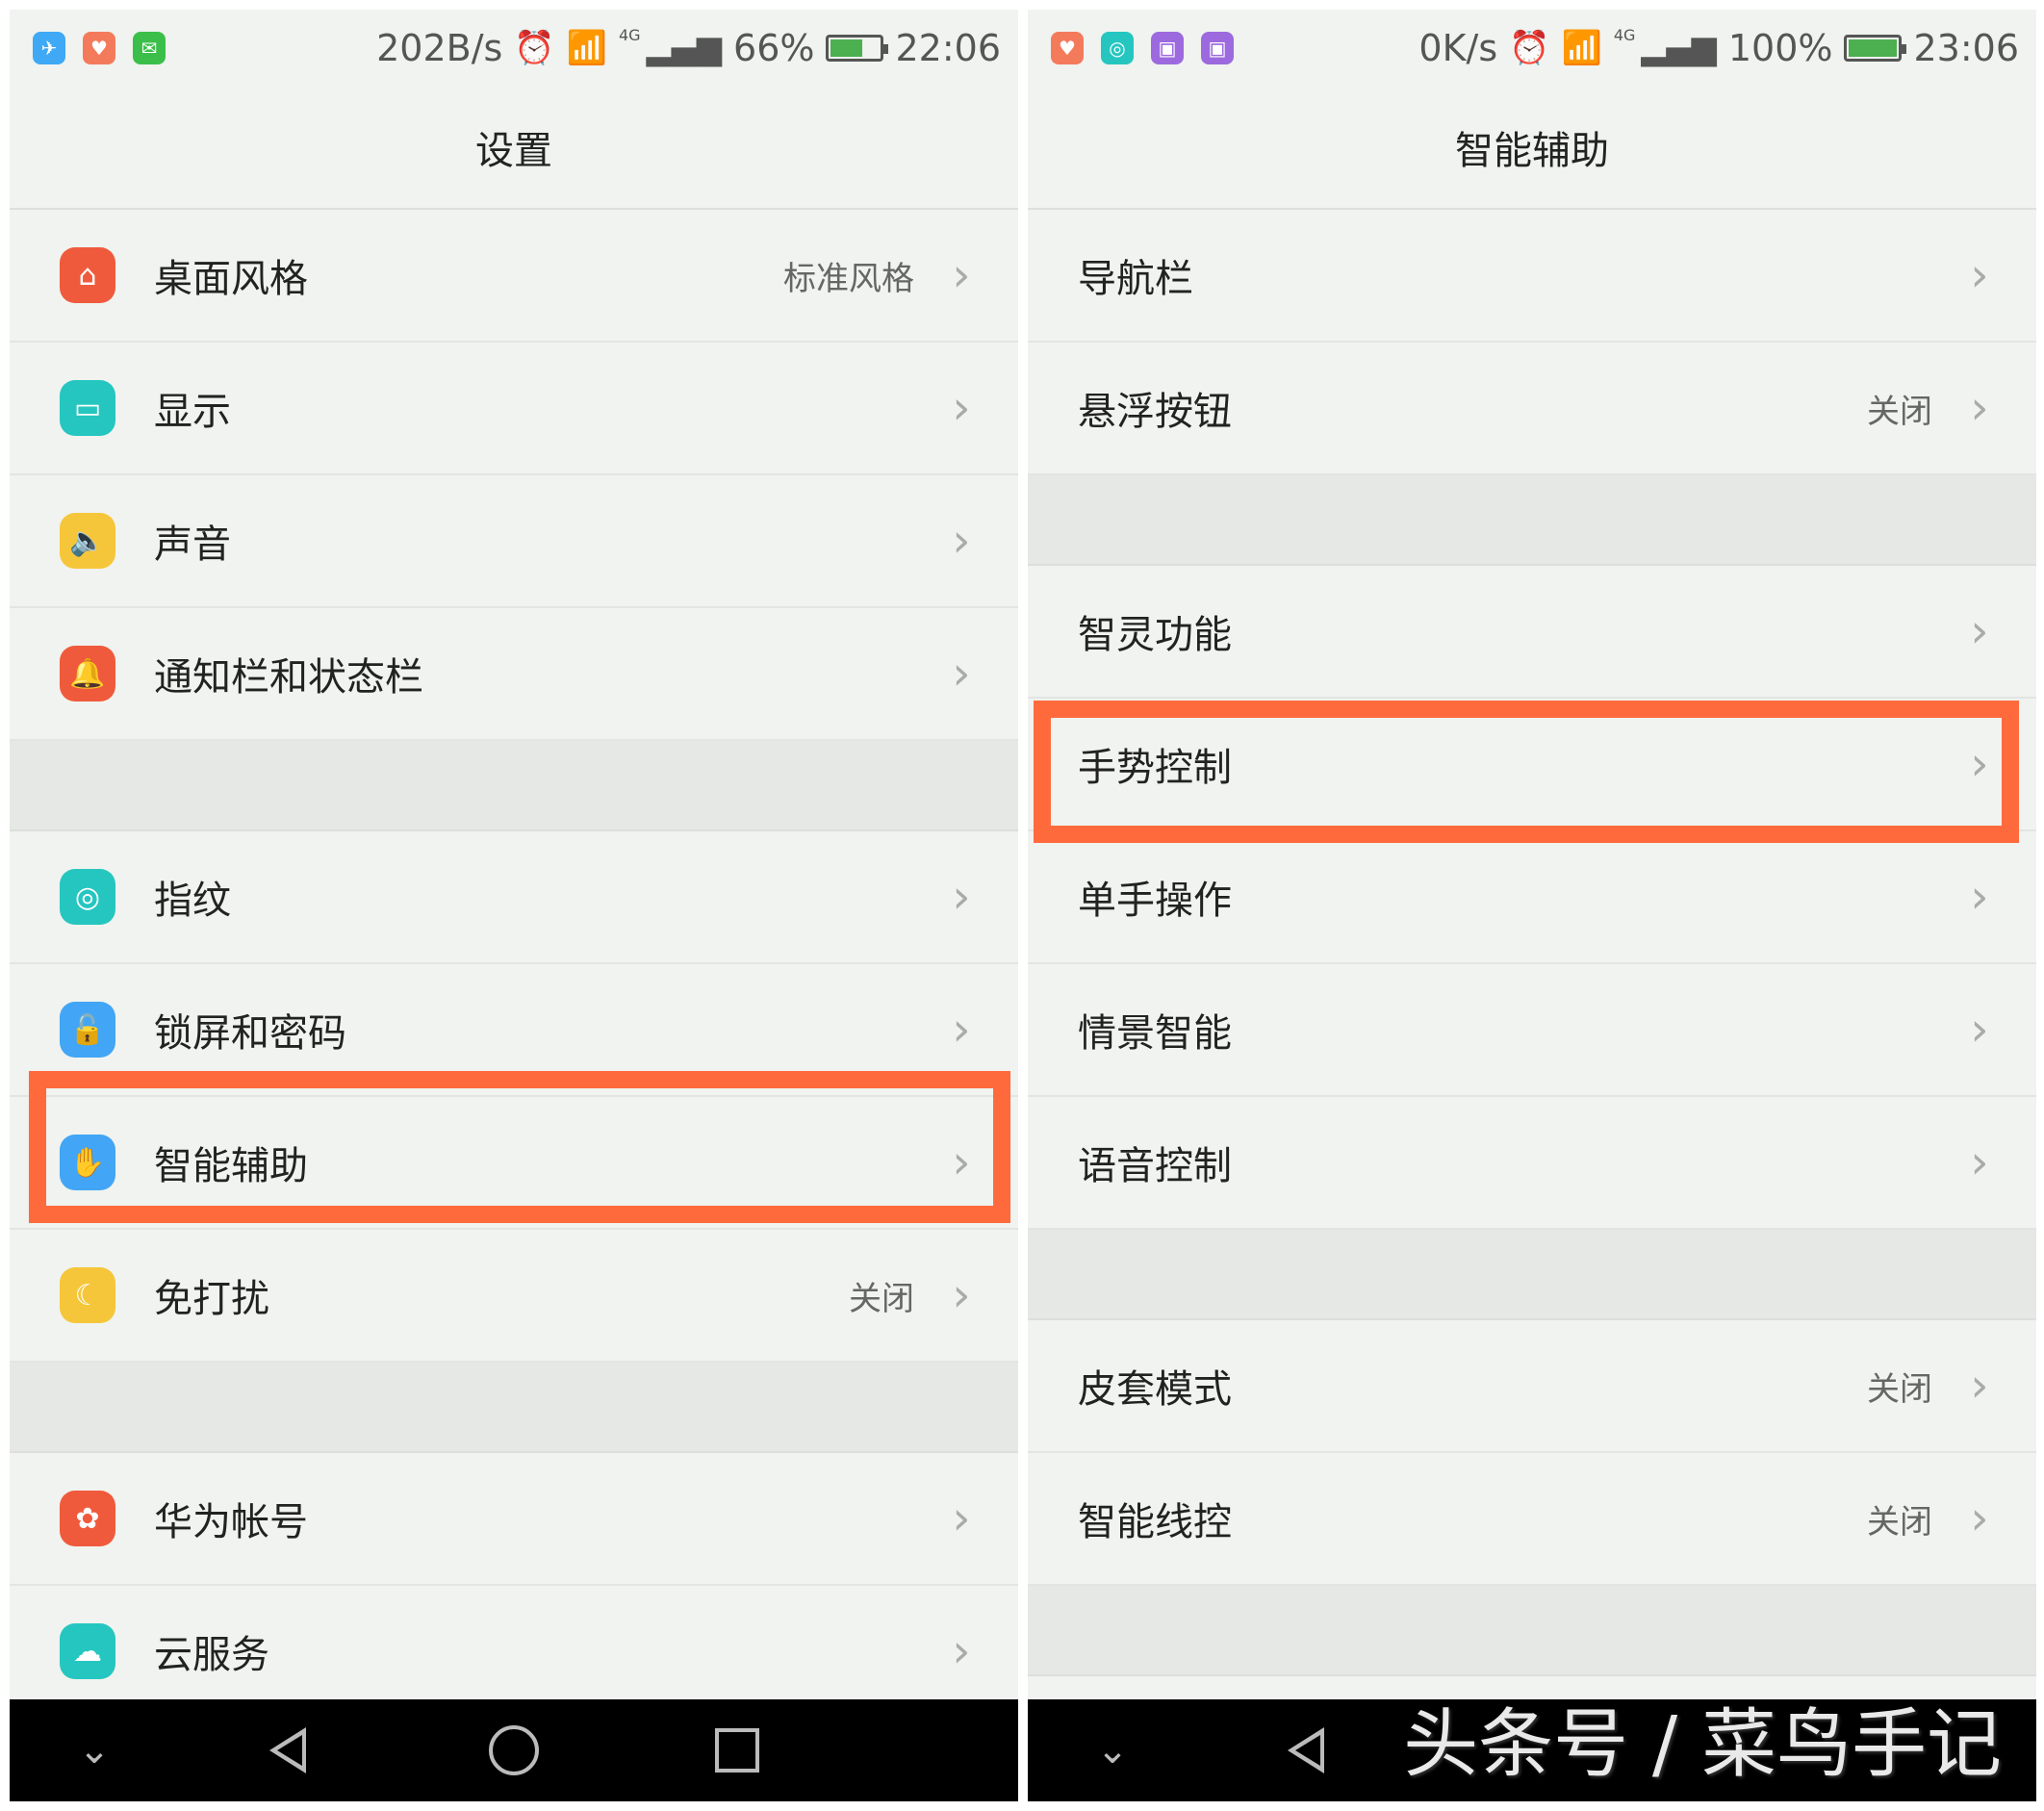  I want to click on setting-row-huawei-account: ✿ 华为帐号 ›, so click(514, 1520).